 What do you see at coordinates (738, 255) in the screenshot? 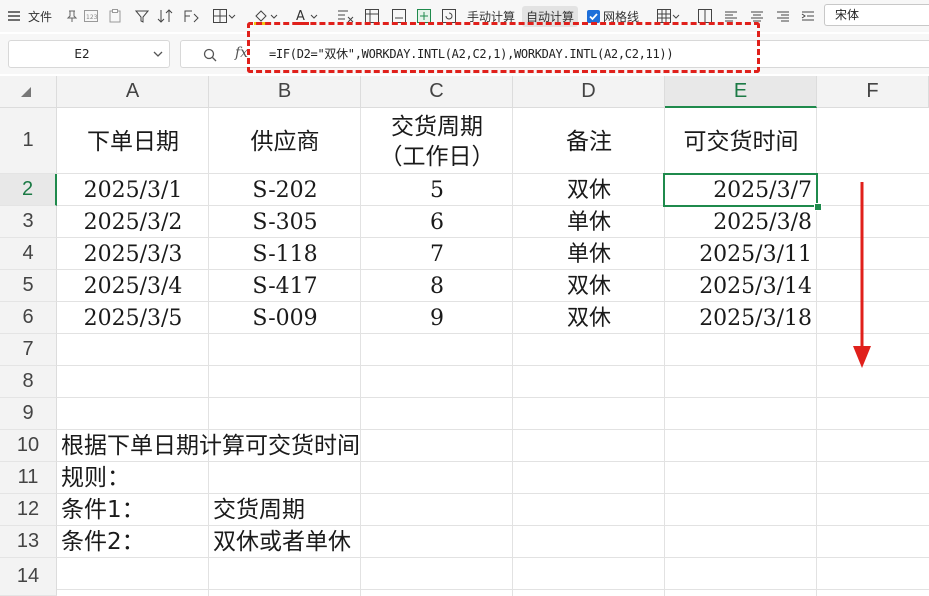
I see `cell-e4: 2025/3/11` at bounding box center [738, 255].